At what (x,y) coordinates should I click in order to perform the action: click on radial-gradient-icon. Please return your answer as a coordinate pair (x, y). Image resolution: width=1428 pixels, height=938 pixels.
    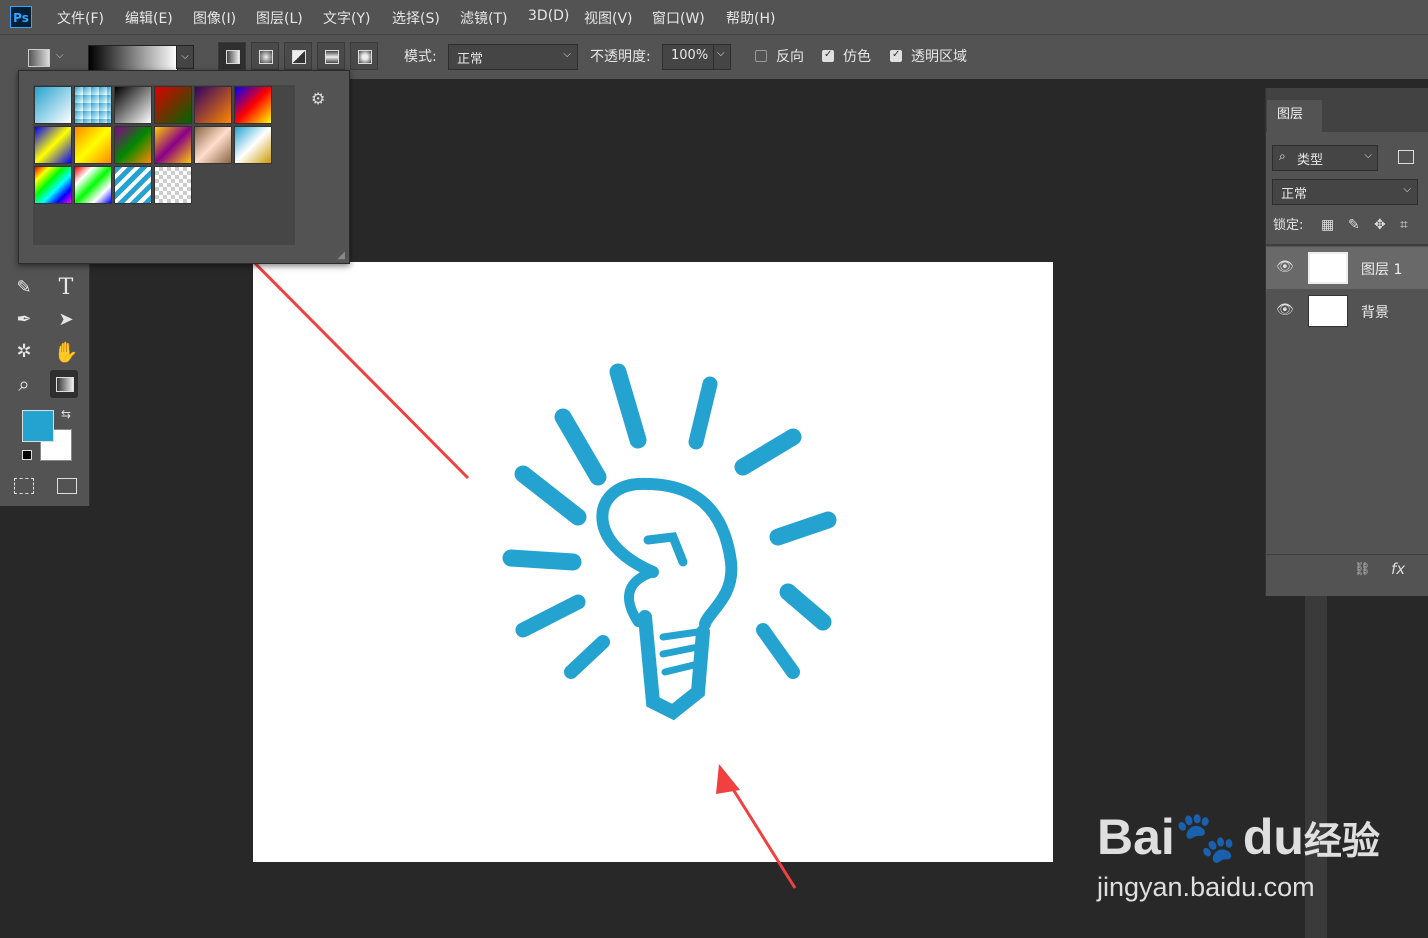
    Looking at the image, I should click on (266, 57).